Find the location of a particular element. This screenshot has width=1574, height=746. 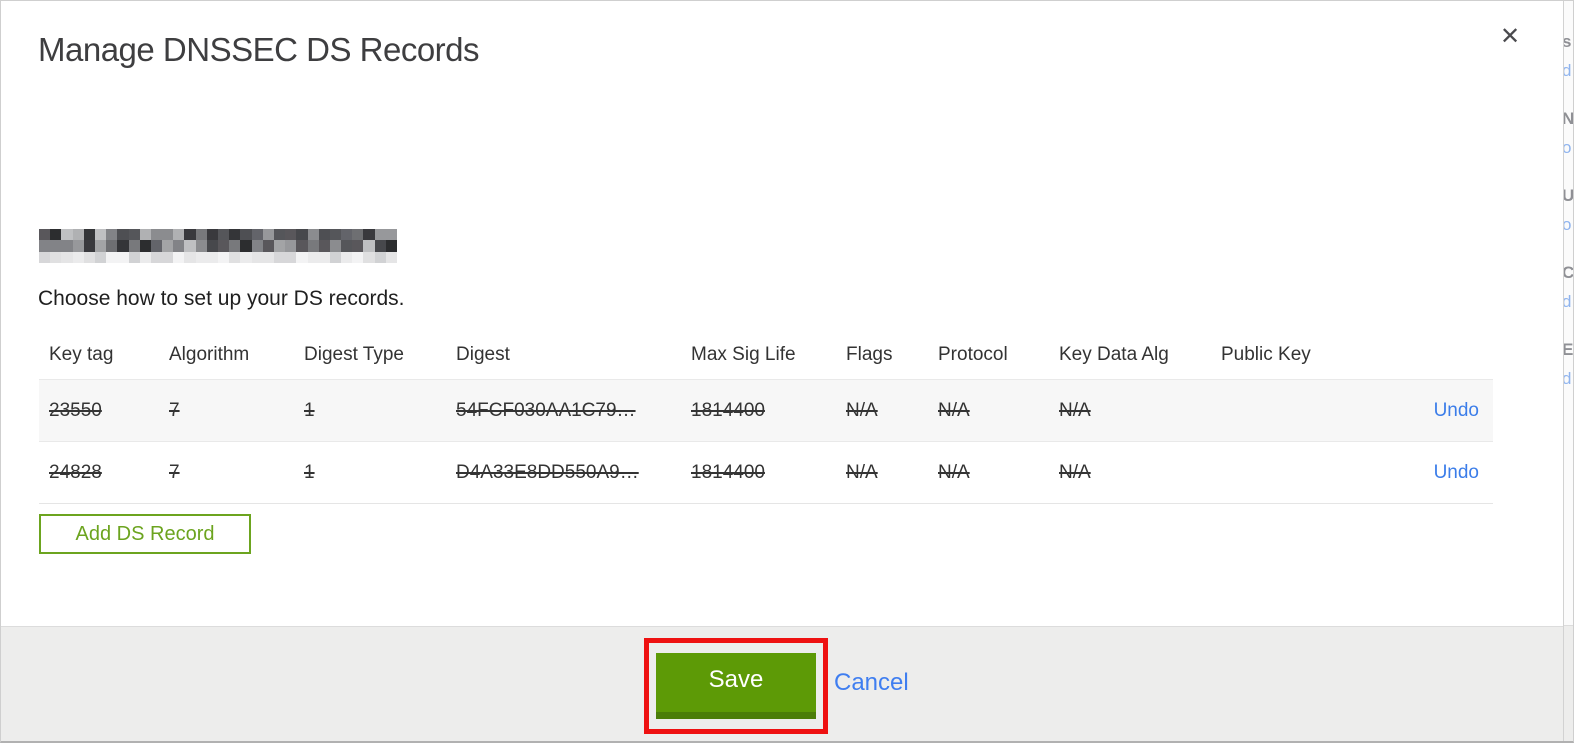

close-icon: ✕ is located at coordinates (1510, 37).